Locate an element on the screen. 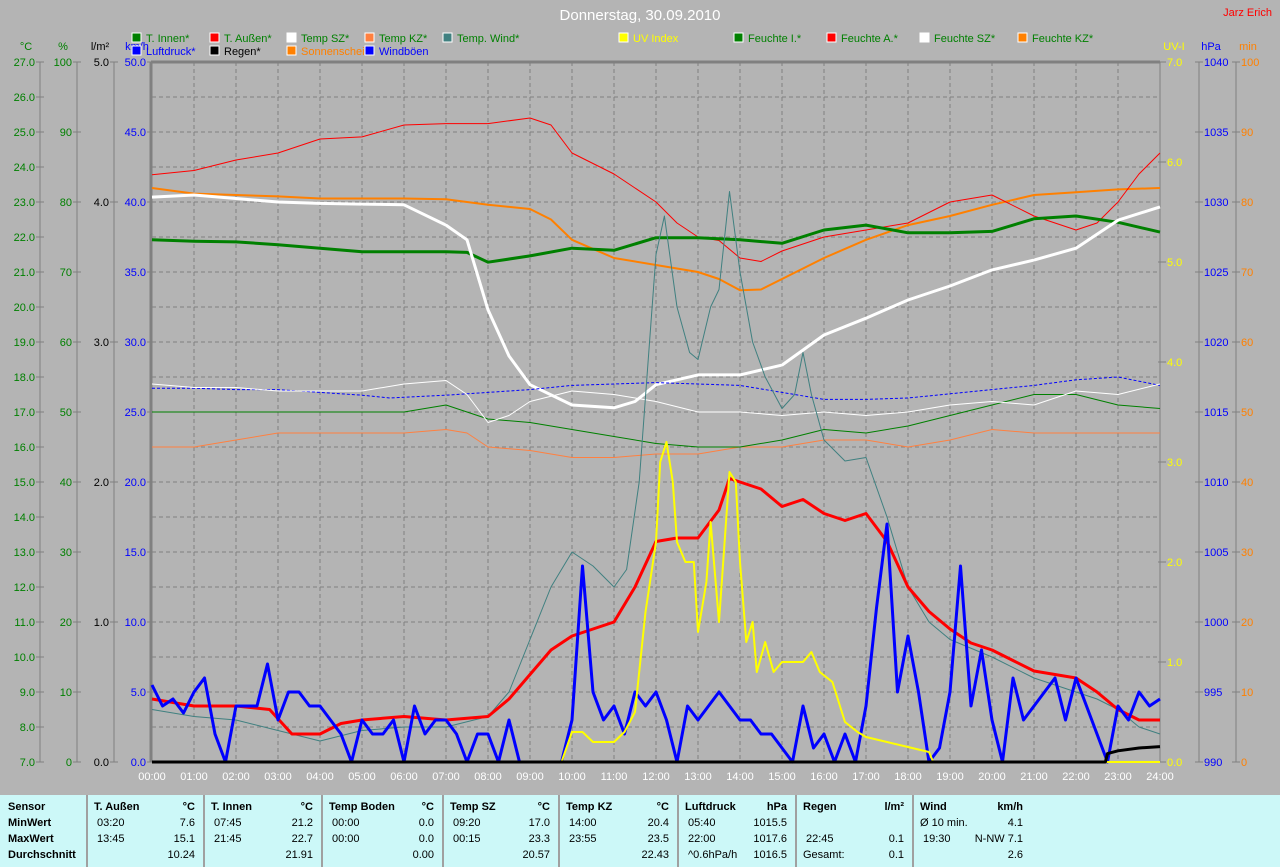 The height and width of the screenshot is (867, 1280). stats-time: 23:55 is located at coordinates (583, 839).